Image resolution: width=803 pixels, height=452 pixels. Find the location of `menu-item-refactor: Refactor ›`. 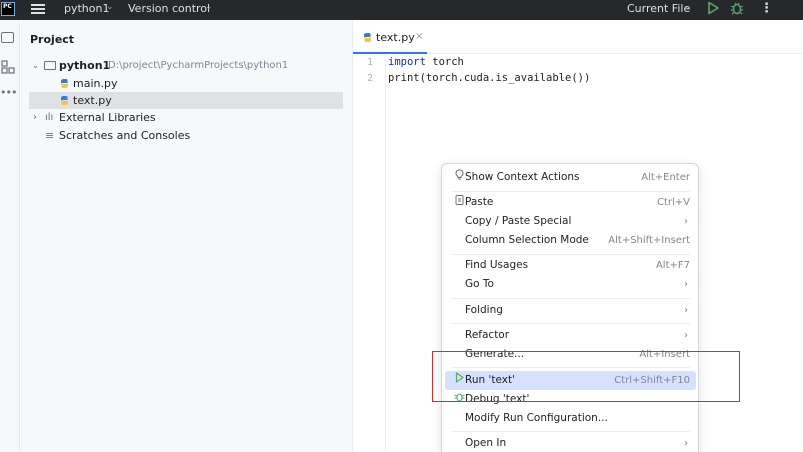

menu-item-refactor: Refactor › is located at coordinates (570, 335).